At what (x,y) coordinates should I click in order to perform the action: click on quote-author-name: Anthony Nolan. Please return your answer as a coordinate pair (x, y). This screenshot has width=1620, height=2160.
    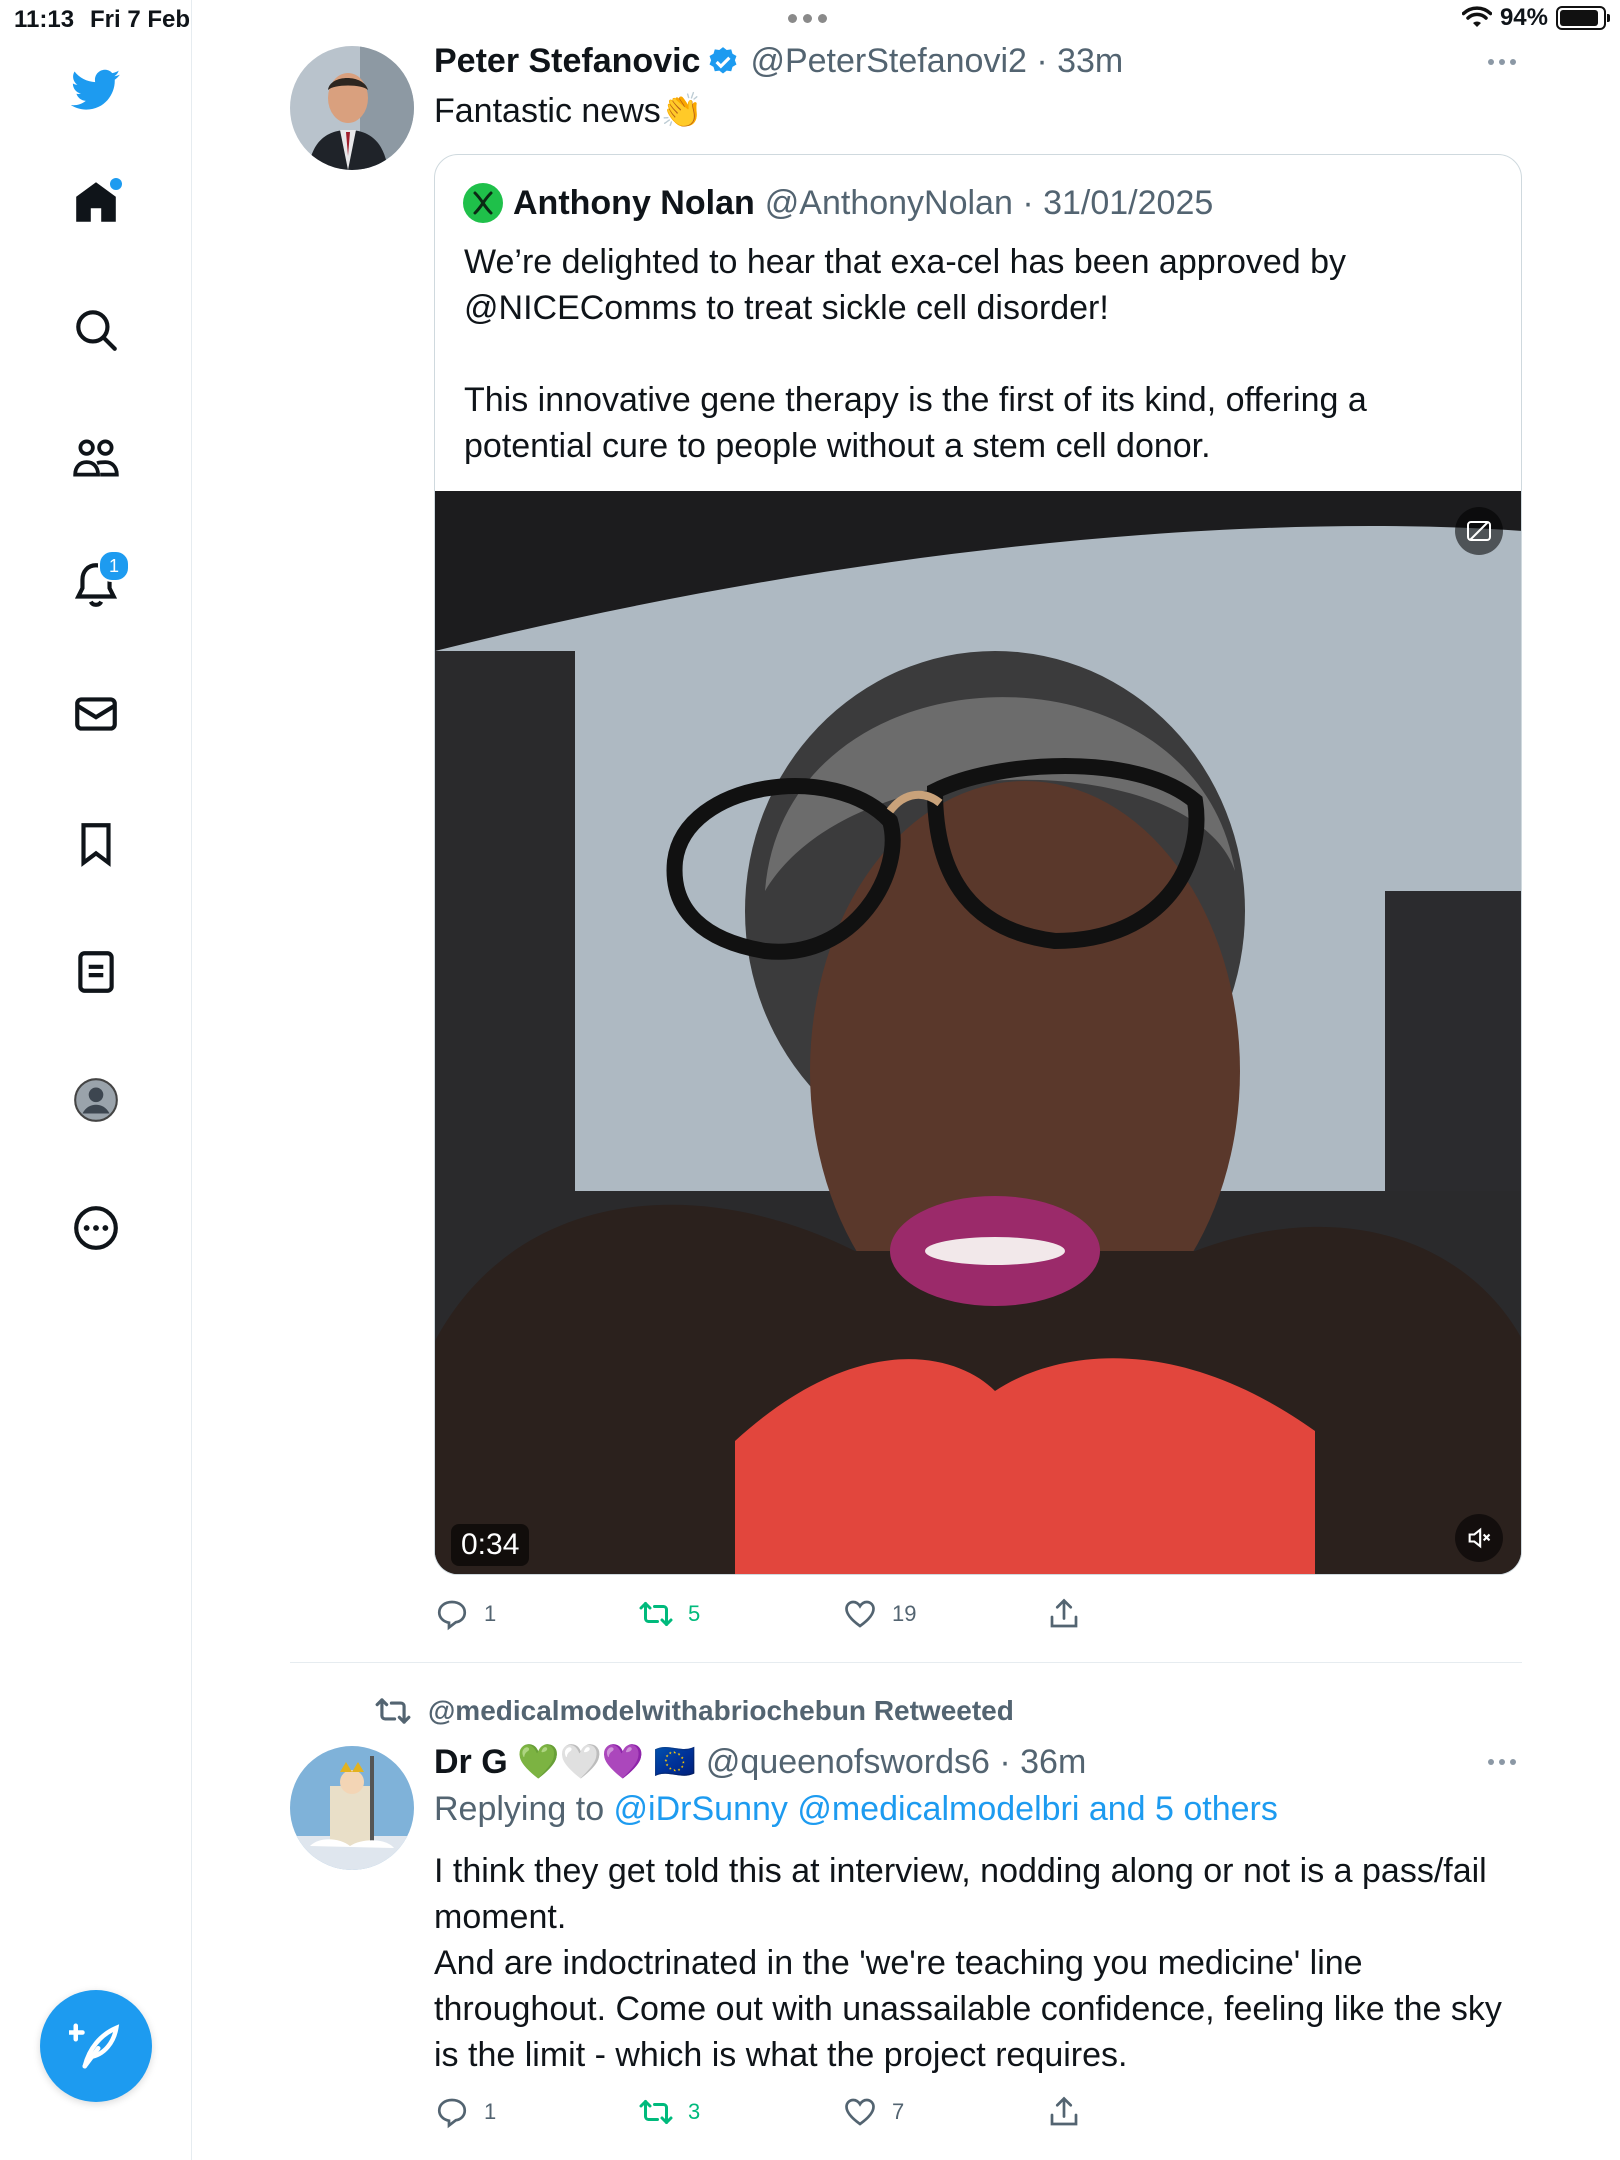
    Looking at the image, I should click on (634, 203).